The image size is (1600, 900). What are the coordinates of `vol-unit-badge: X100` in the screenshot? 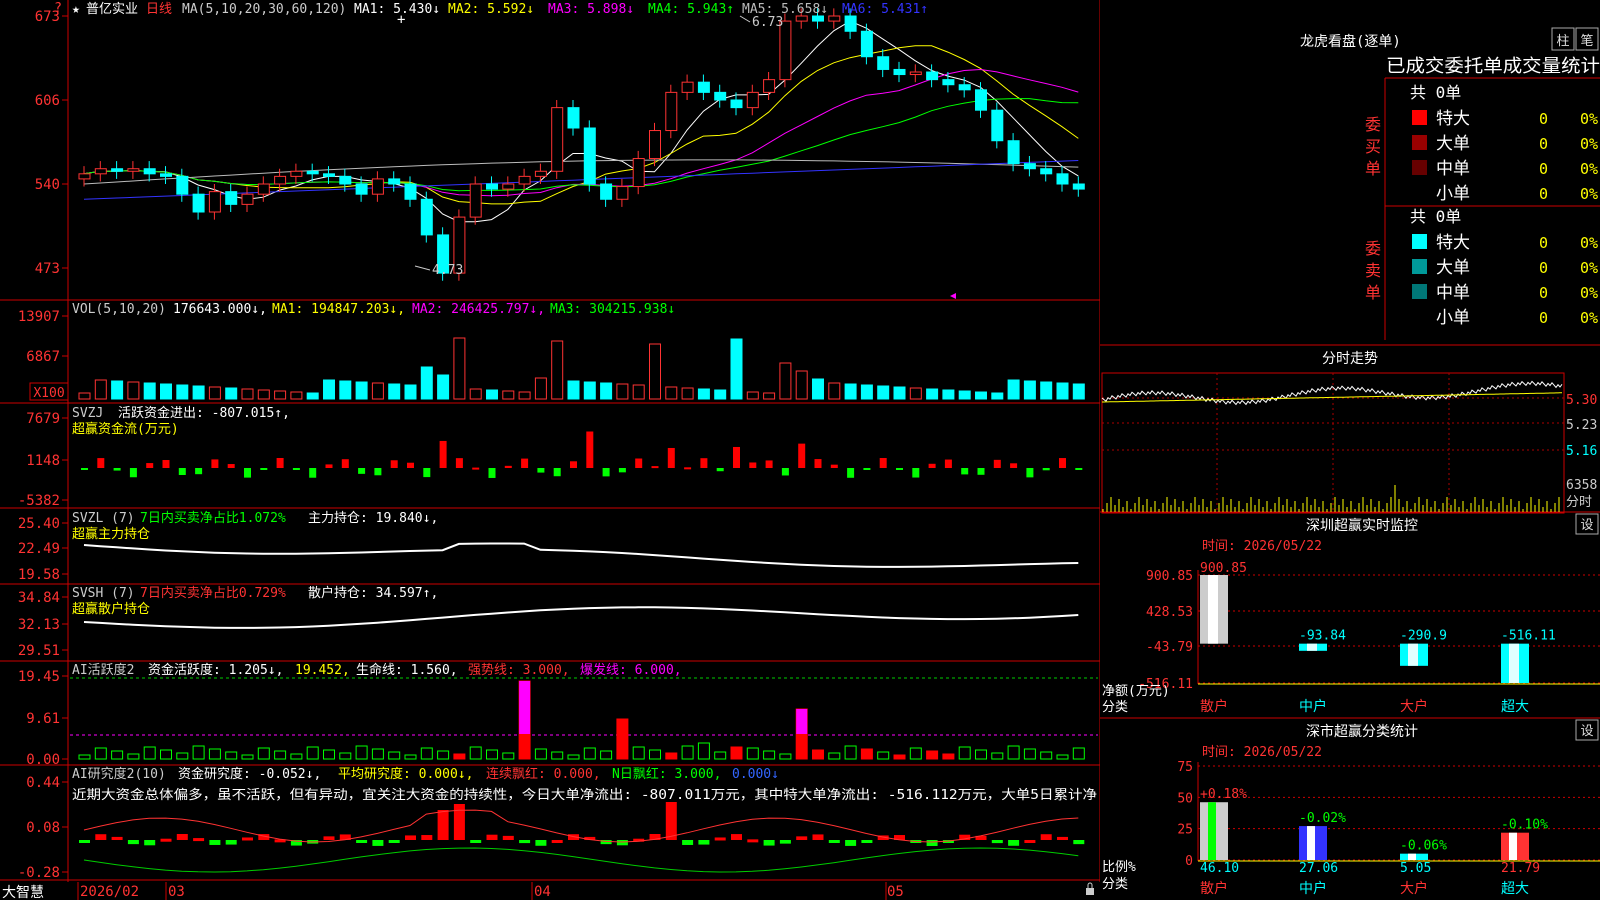 It's located at (49, 391).